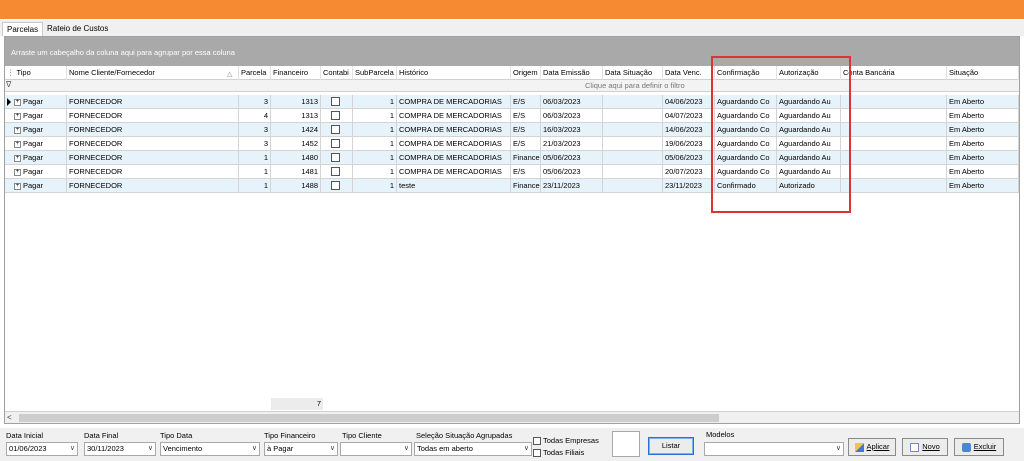  I want to click on cell-parcela: 1, so click(255, 172).